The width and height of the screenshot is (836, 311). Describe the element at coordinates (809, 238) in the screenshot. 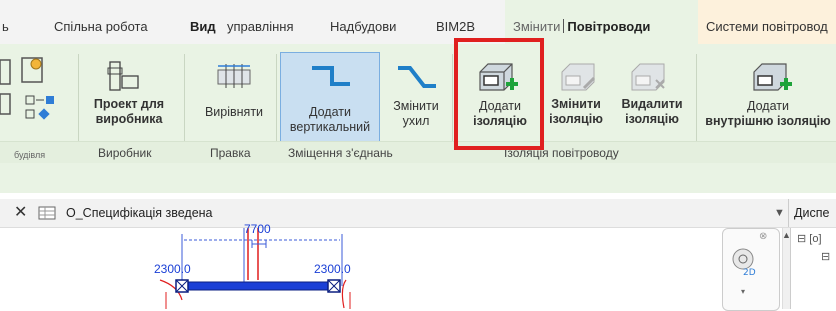

I see `tree-collapse-icon: ⊟ [o]` at that location.